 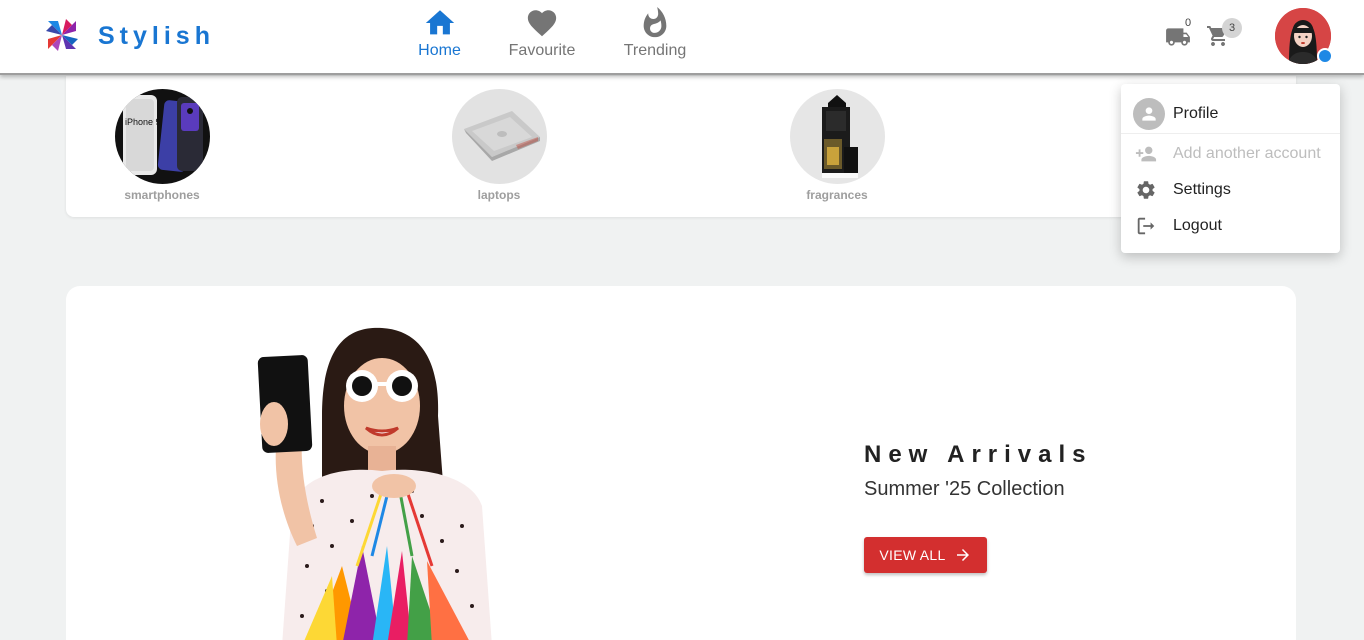 I want to click on logo-icon, so click(x=62, y=35).